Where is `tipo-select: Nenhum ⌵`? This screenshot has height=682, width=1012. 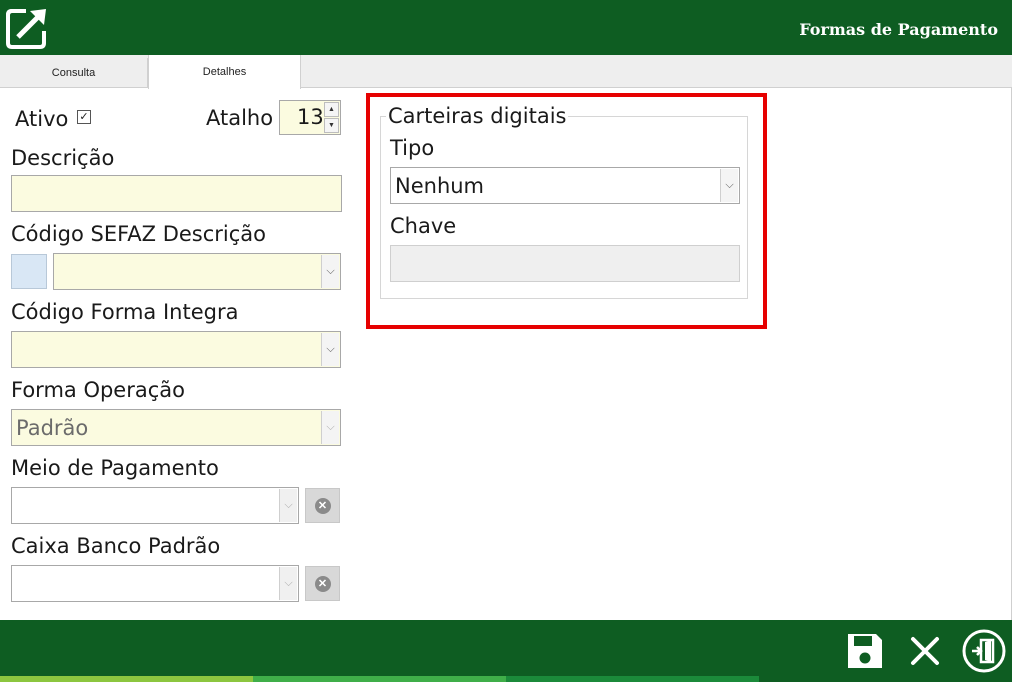 tipo-select: Nenhum ⌵ is located at coordinates (565, 185).